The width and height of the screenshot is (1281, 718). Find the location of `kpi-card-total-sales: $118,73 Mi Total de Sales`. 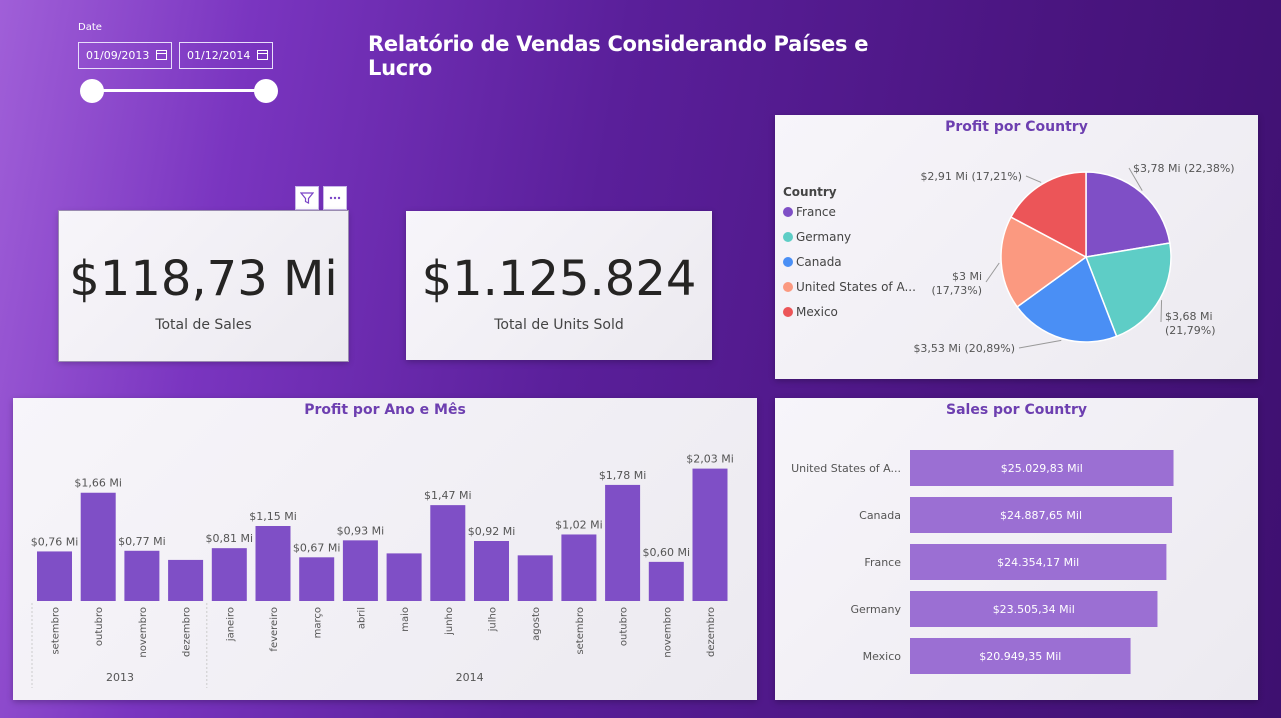

kpi-card-total-sales: $118,73 Mi Total de Sales is located at coordinates (203, 286).